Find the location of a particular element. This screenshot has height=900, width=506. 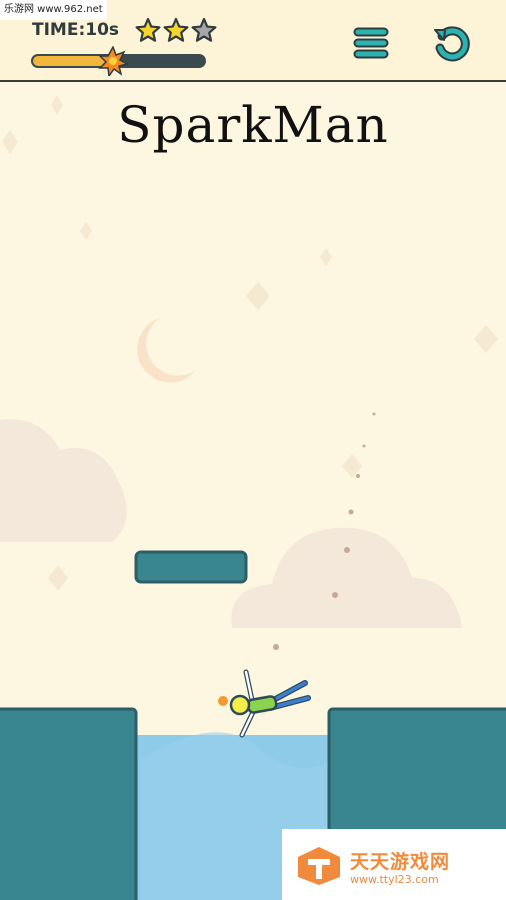

moon-decoration is located at coordinates (166, 350).